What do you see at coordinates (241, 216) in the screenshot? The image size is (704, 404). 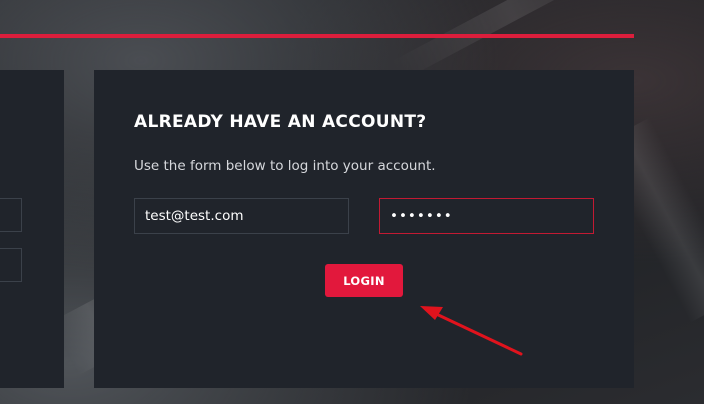 I see `email-input` at bounding box center [241, 216].